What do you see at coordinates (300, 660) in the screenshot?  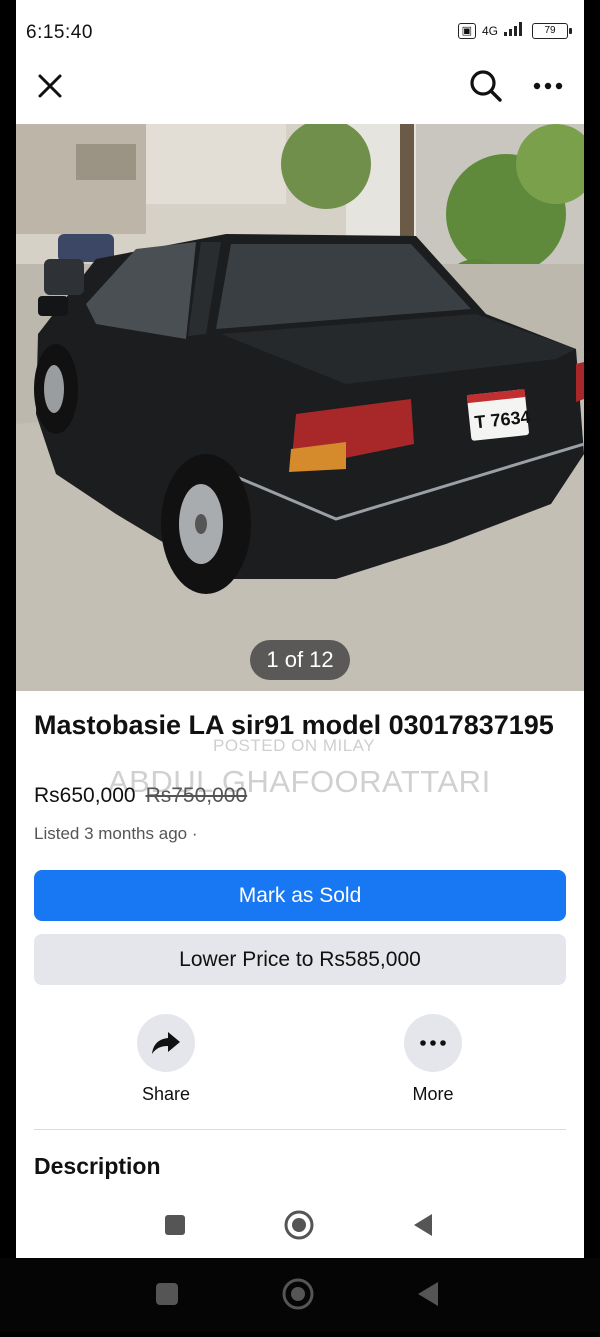 I see `photo-counter: 1 of 12` at bounding box center [300, 660].